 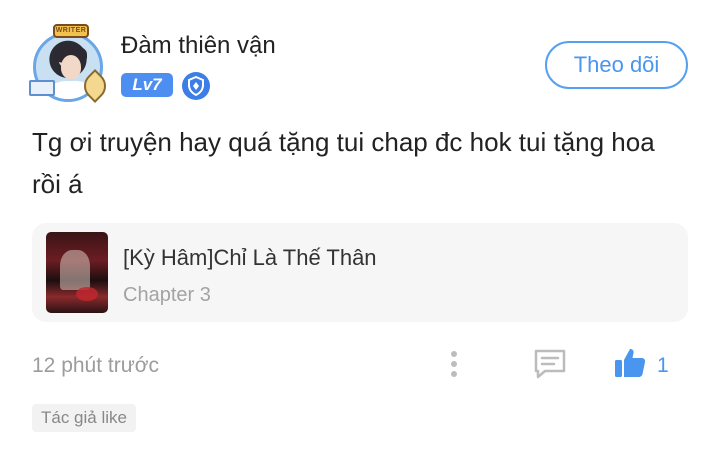 What do you see at coordinates (630, 363) in the screenshot?
I see `thumbs-up-icon` at bounding box center [630, 363].